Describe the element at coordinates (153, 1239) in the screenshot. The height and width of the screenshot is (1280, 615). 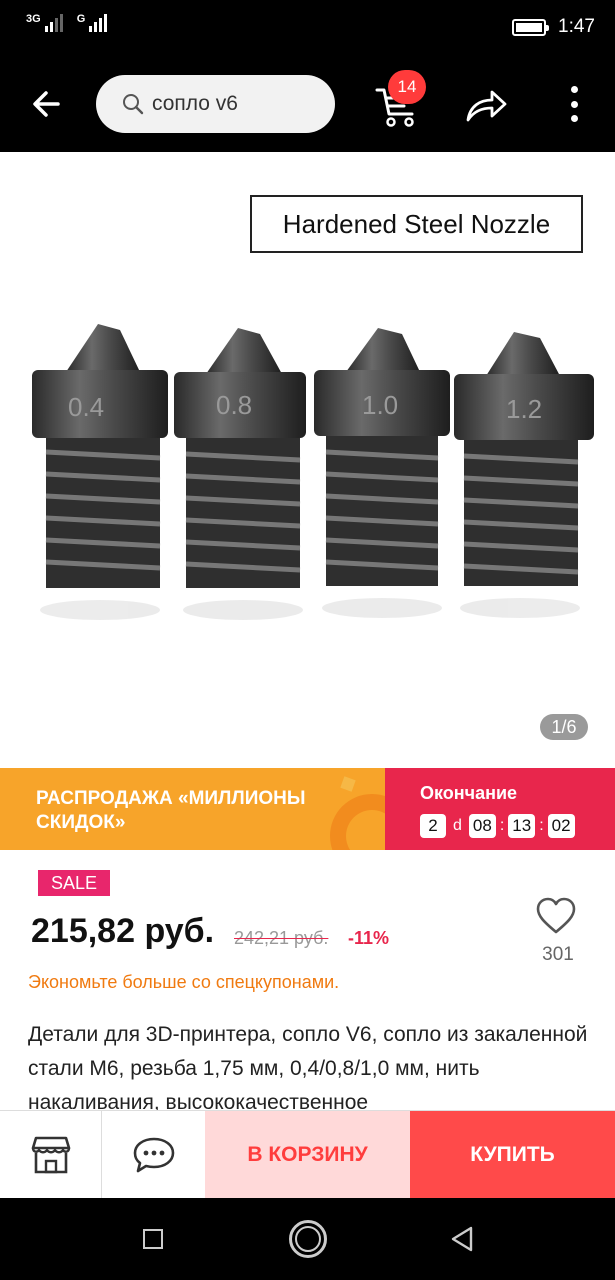
I see `recents-icon` at that location.